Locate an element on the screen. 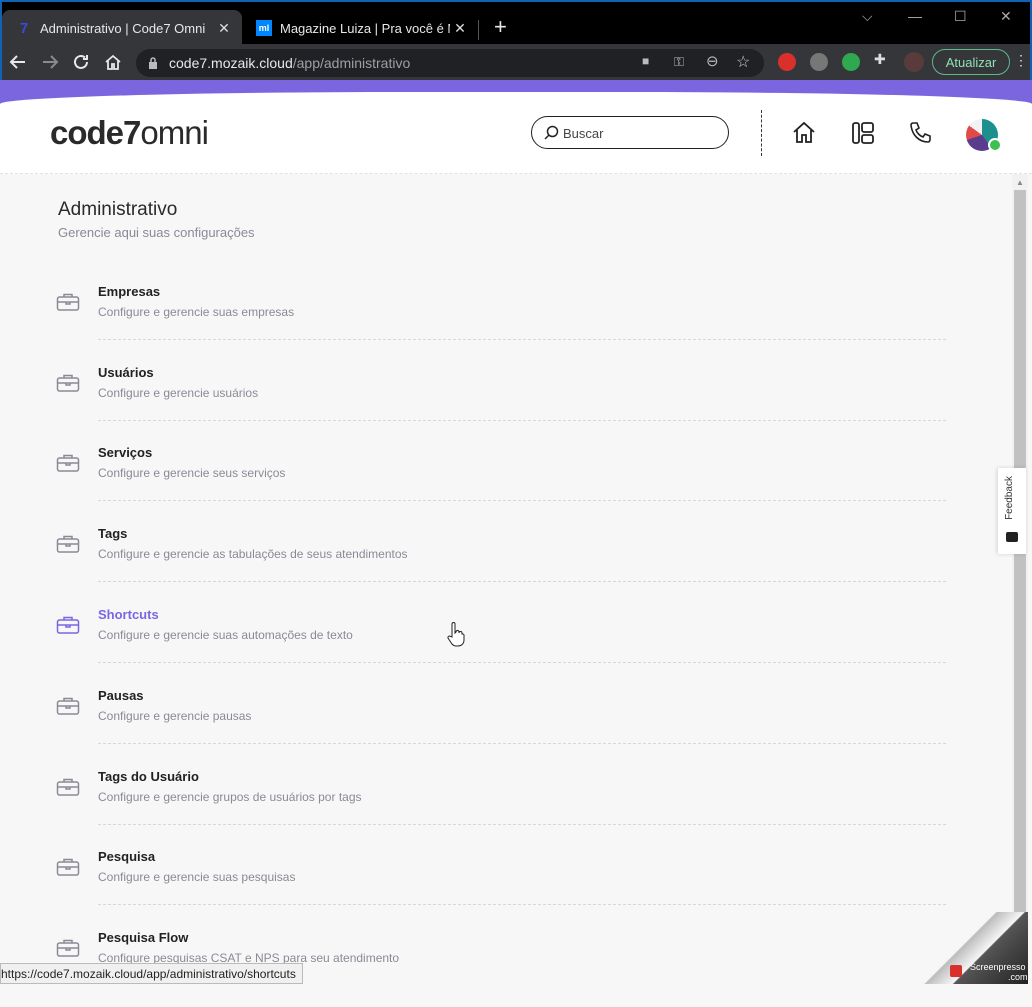 The height and width of the screenshot is (1007, 1032). search-input: Buscar is located at coordinates (630, 132).